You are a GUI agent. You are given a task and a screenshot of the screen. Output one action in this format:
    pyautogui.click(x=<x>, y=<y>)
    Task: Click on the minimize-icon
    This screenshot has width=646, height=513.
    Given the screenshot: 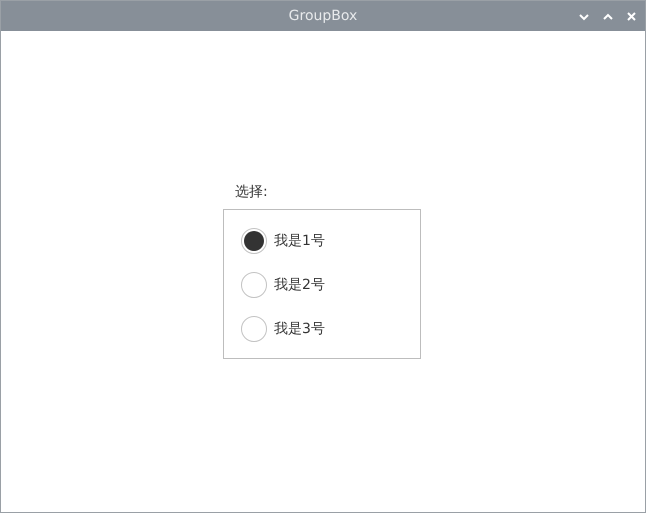 What is the action you would take?
    pyautogui.click(x=584, y=16)
    